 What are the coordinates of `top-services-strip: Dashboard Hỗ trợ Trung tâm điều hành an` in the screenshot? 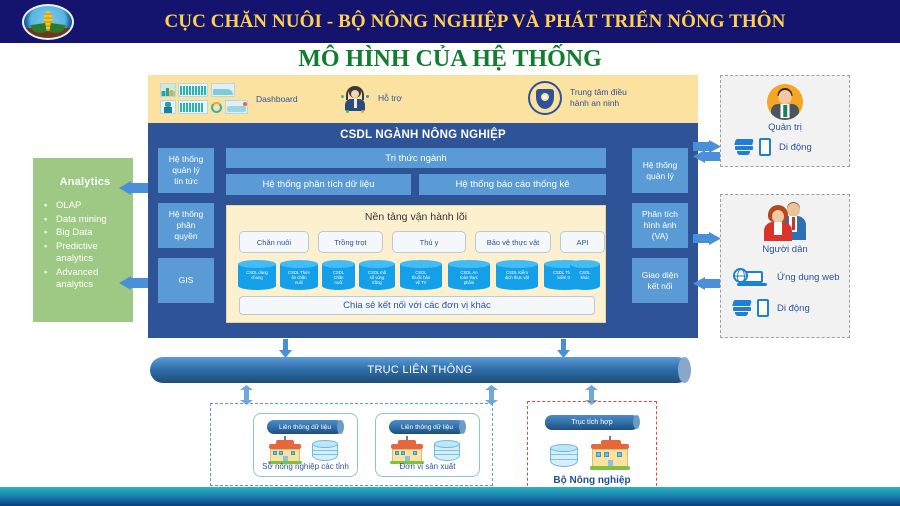 It's located at (423, 99).